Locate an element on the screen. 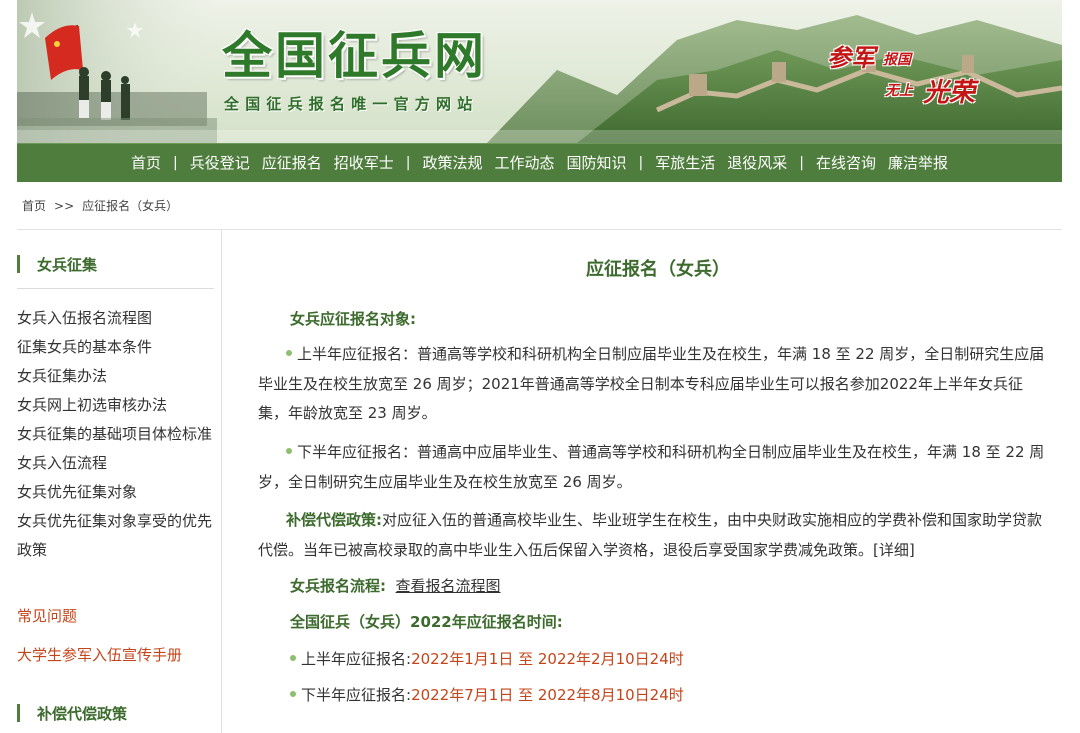  time-heading: 全国征兵（女兵）2022年应征报名时间: is located at coordinates (426, 622).